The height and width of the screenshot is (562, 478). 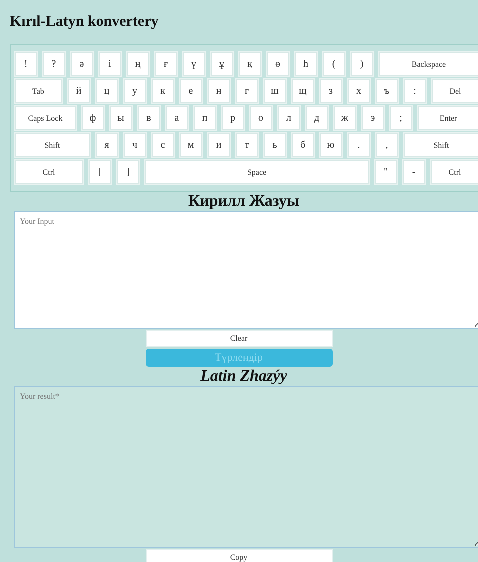 I want to click on keyboard-key: ф, so click(x=93, y=118).